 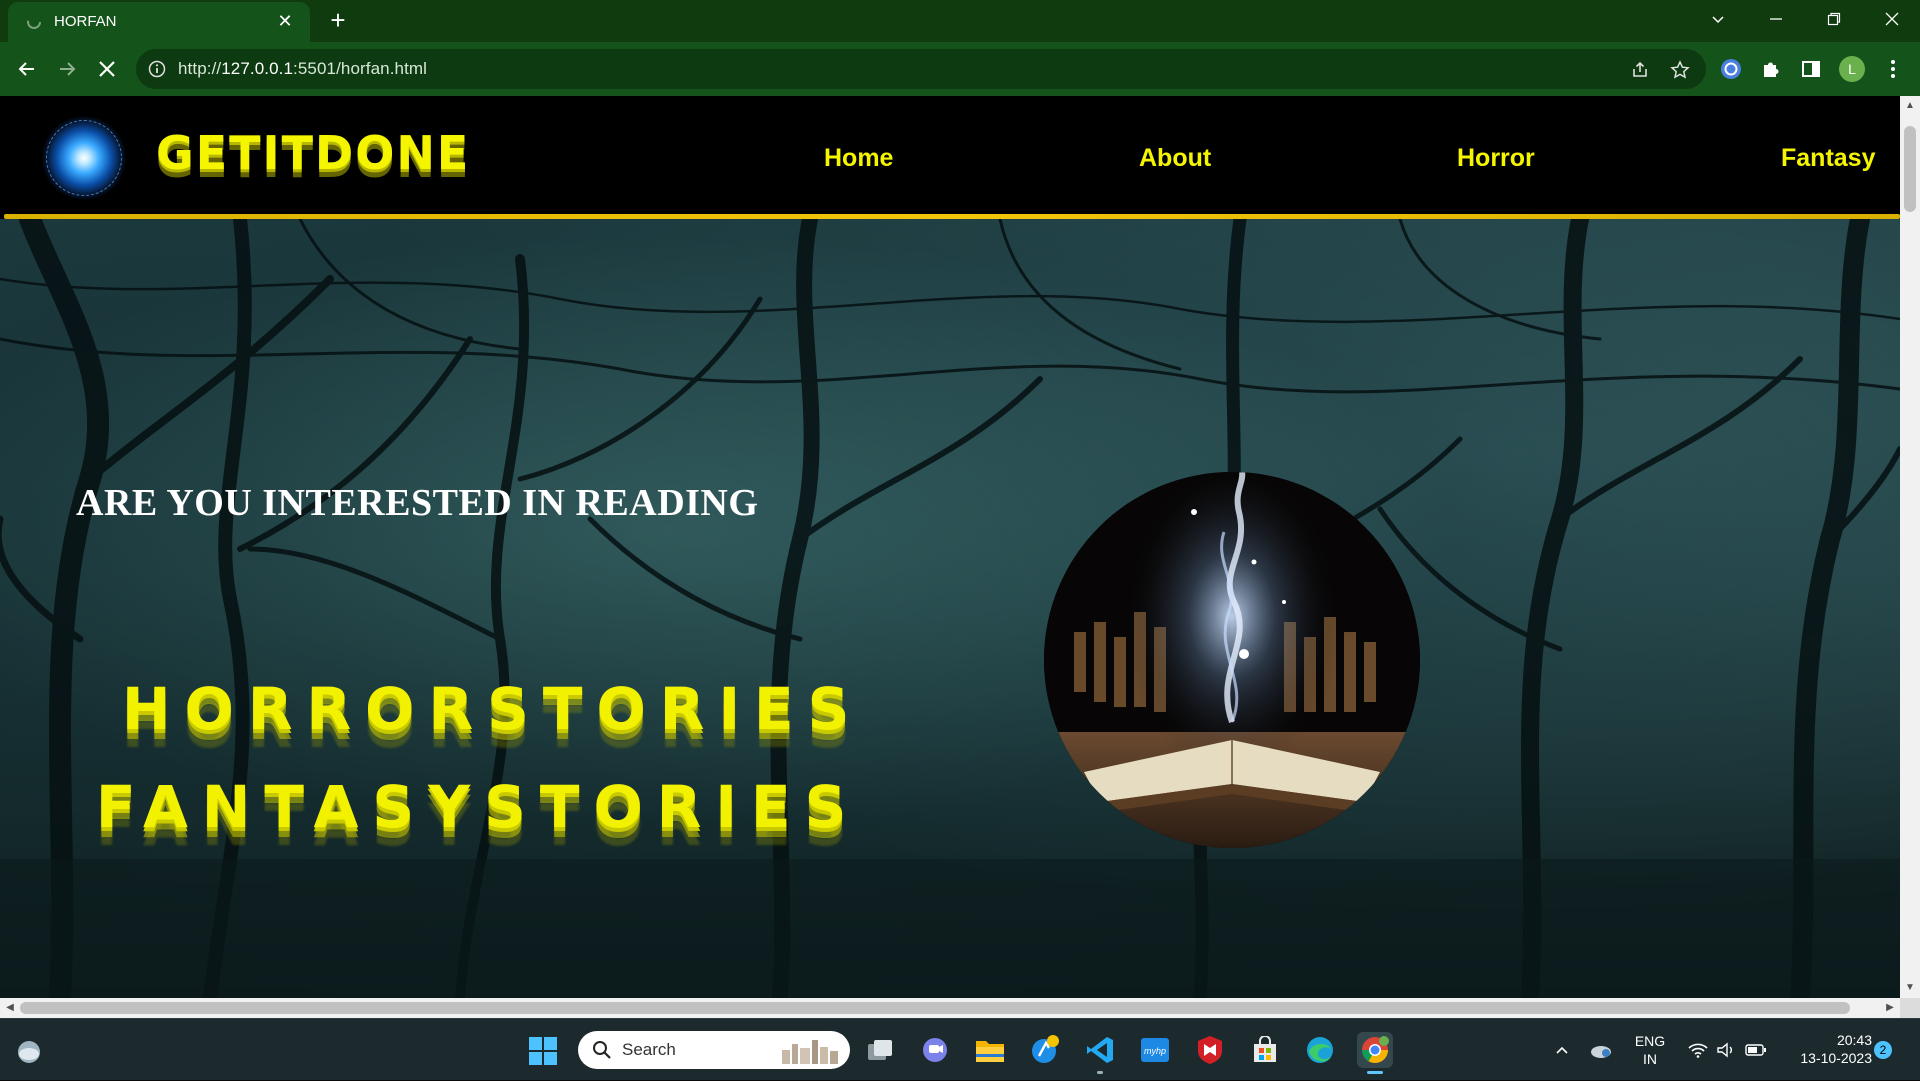 What do you see at coordinates (1100, 1053) in the screenshot?
I see `vscode-icon` at bounding box center [1100, 1053].